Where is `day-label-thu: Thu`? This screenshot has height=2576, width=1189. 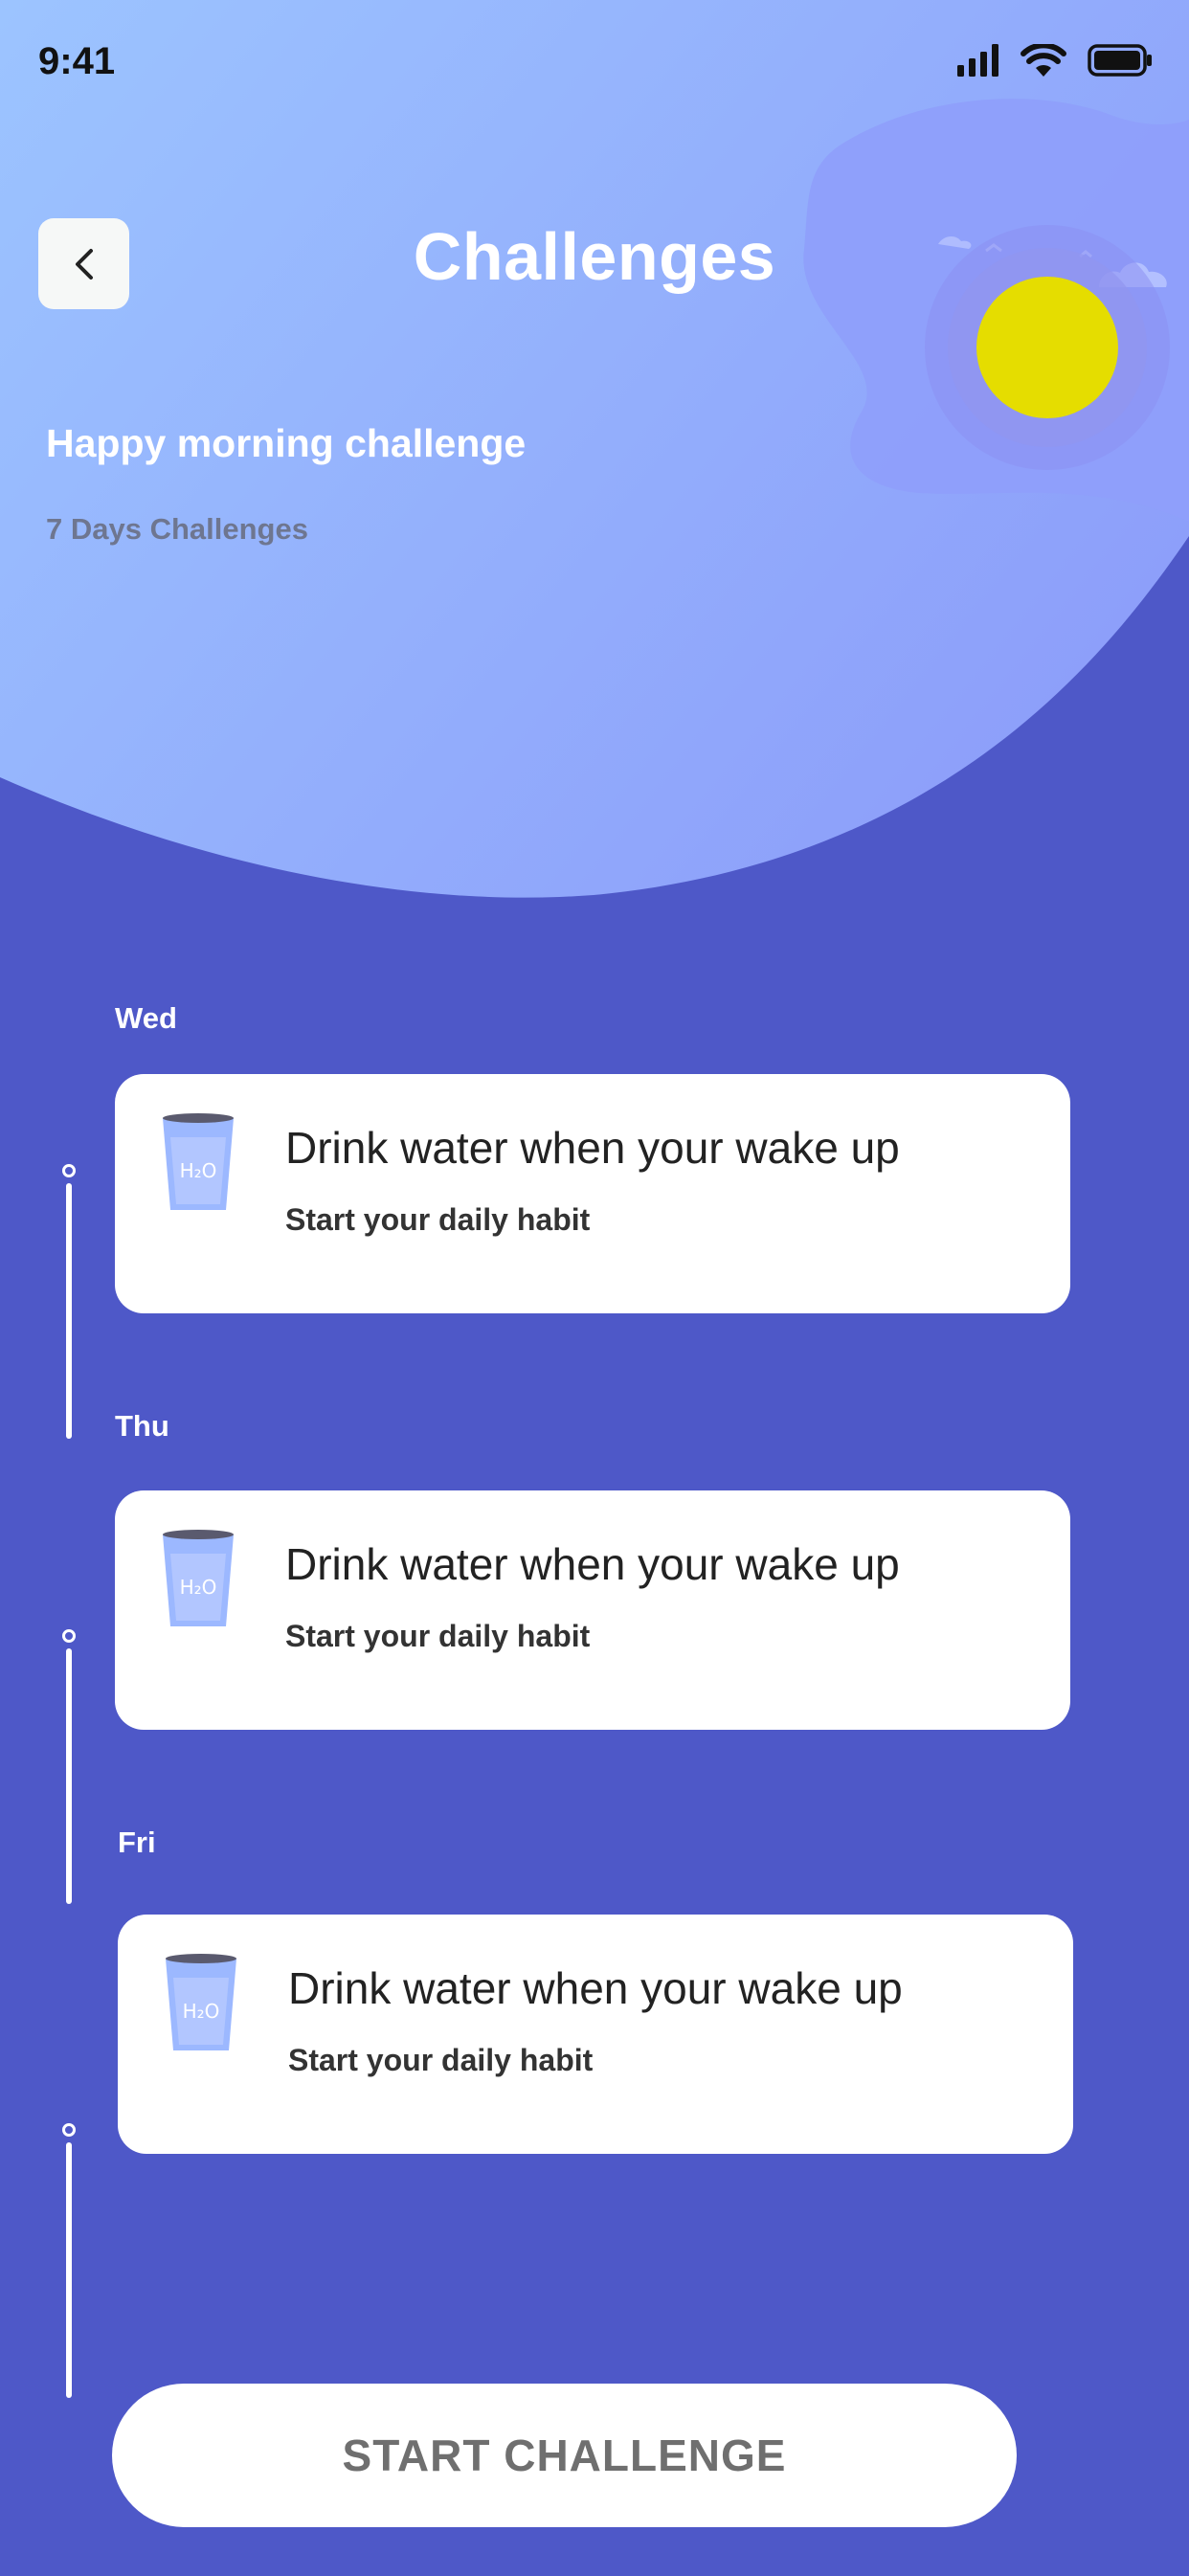
day-label-thu: Thu is located at coordinates (142, 1426).